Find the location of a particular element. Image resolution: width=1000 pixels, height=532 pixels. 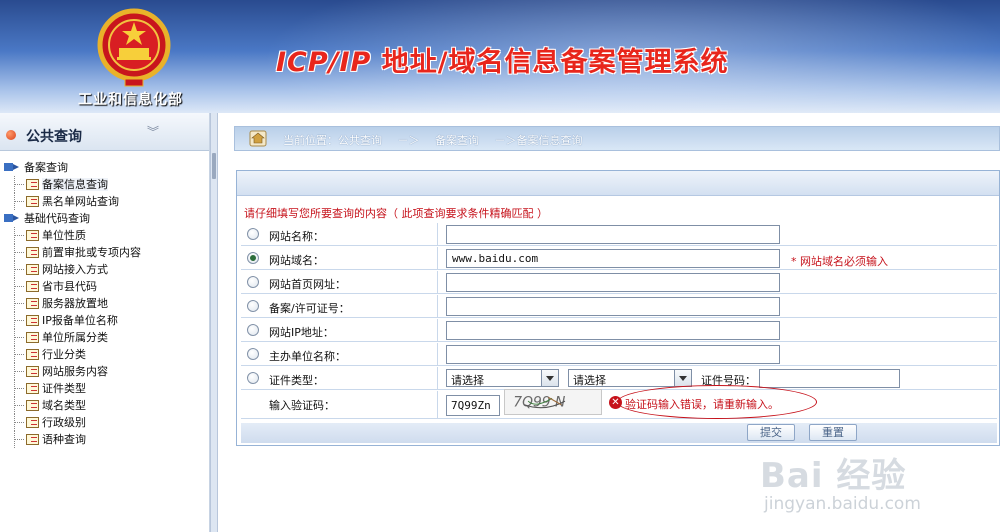

nav-item-label: 网站服务内容 is located at coordinates (75, 371).